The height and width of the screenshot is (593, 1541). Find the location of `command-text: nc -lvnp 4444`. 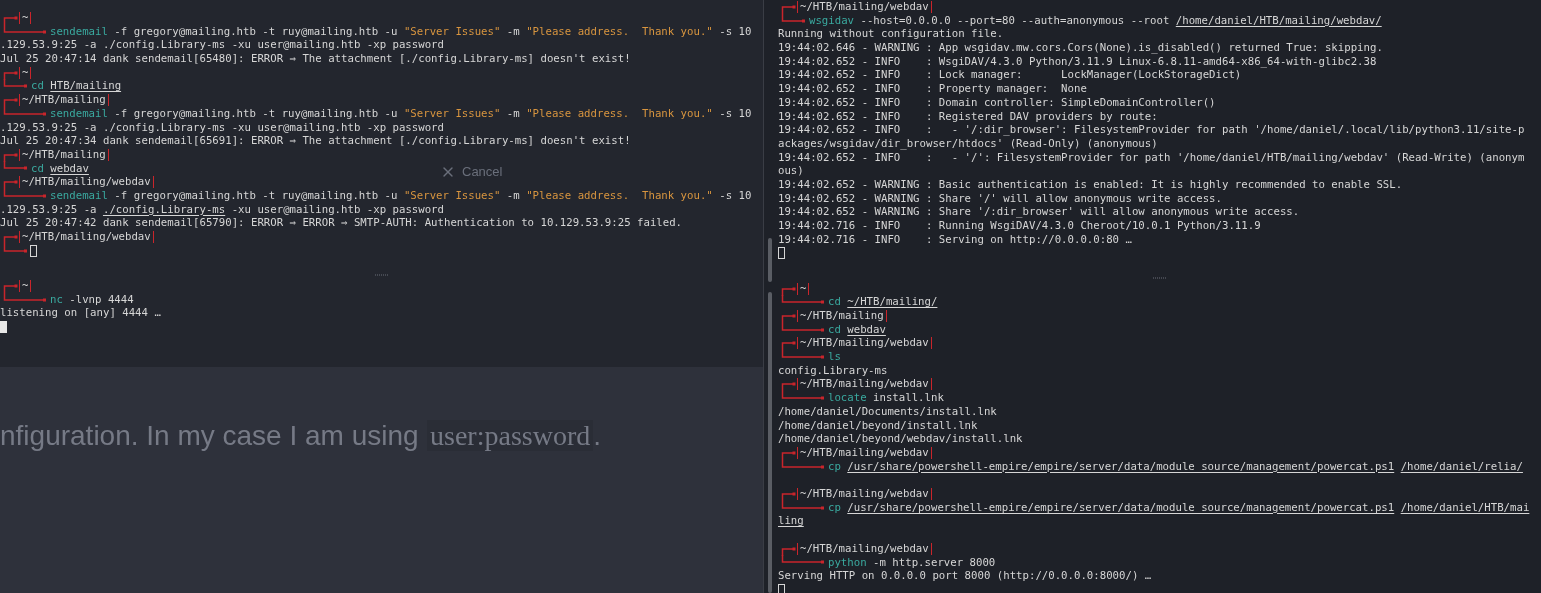

command-text: nc -lvnp 4444 is located at coordinates (92, 299).